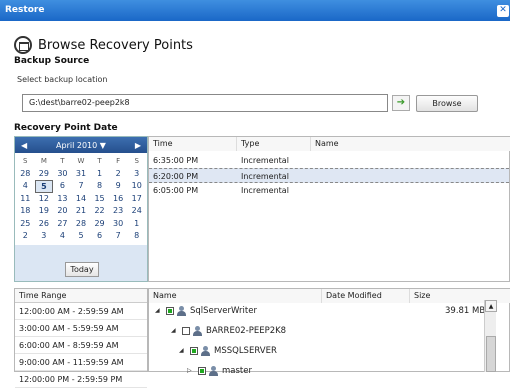 This screenshot has height=388, width=510. Describe the element at coordinates (81, 199) in the screenshot. I see `calendar-day: 14` at that location.